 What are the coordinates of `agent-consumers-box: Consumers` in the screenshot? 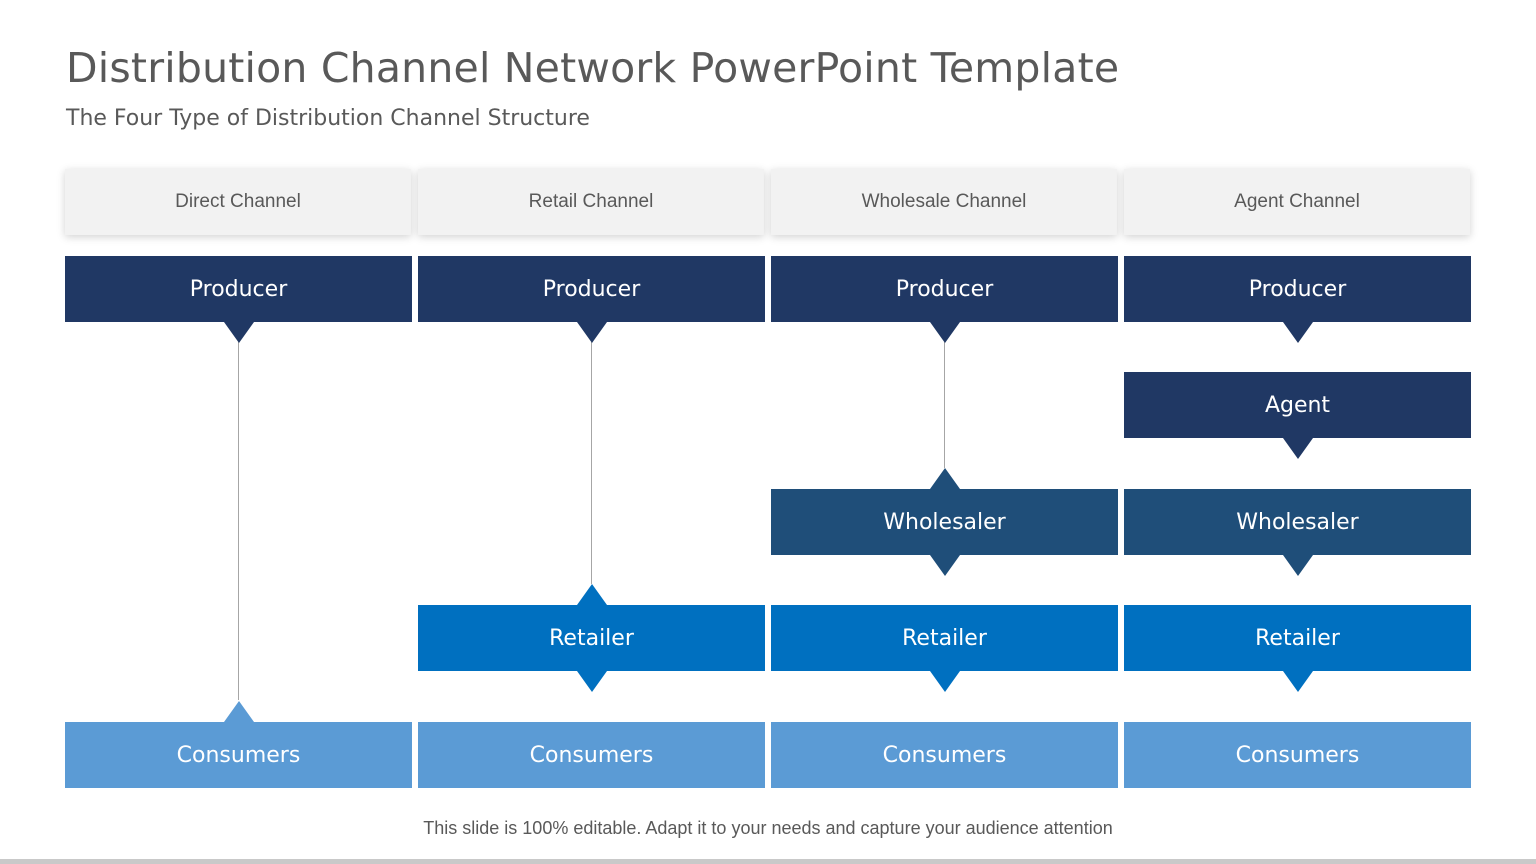 It's located at (1297, 755).